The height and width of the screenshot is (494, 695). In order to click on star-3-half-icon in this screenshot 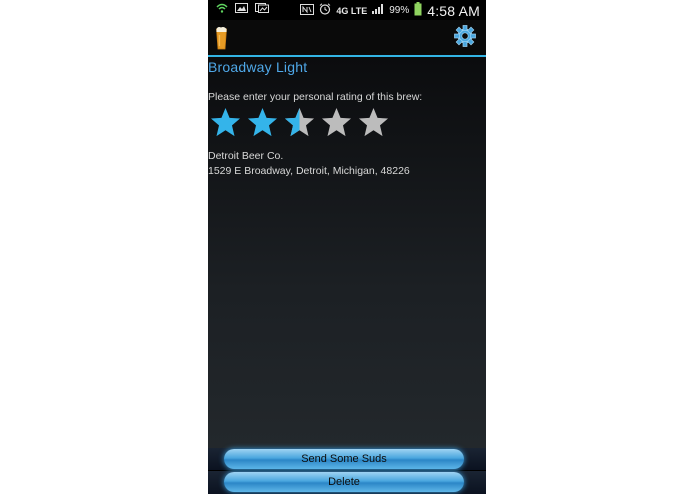, I will do `click(299, 122)`.